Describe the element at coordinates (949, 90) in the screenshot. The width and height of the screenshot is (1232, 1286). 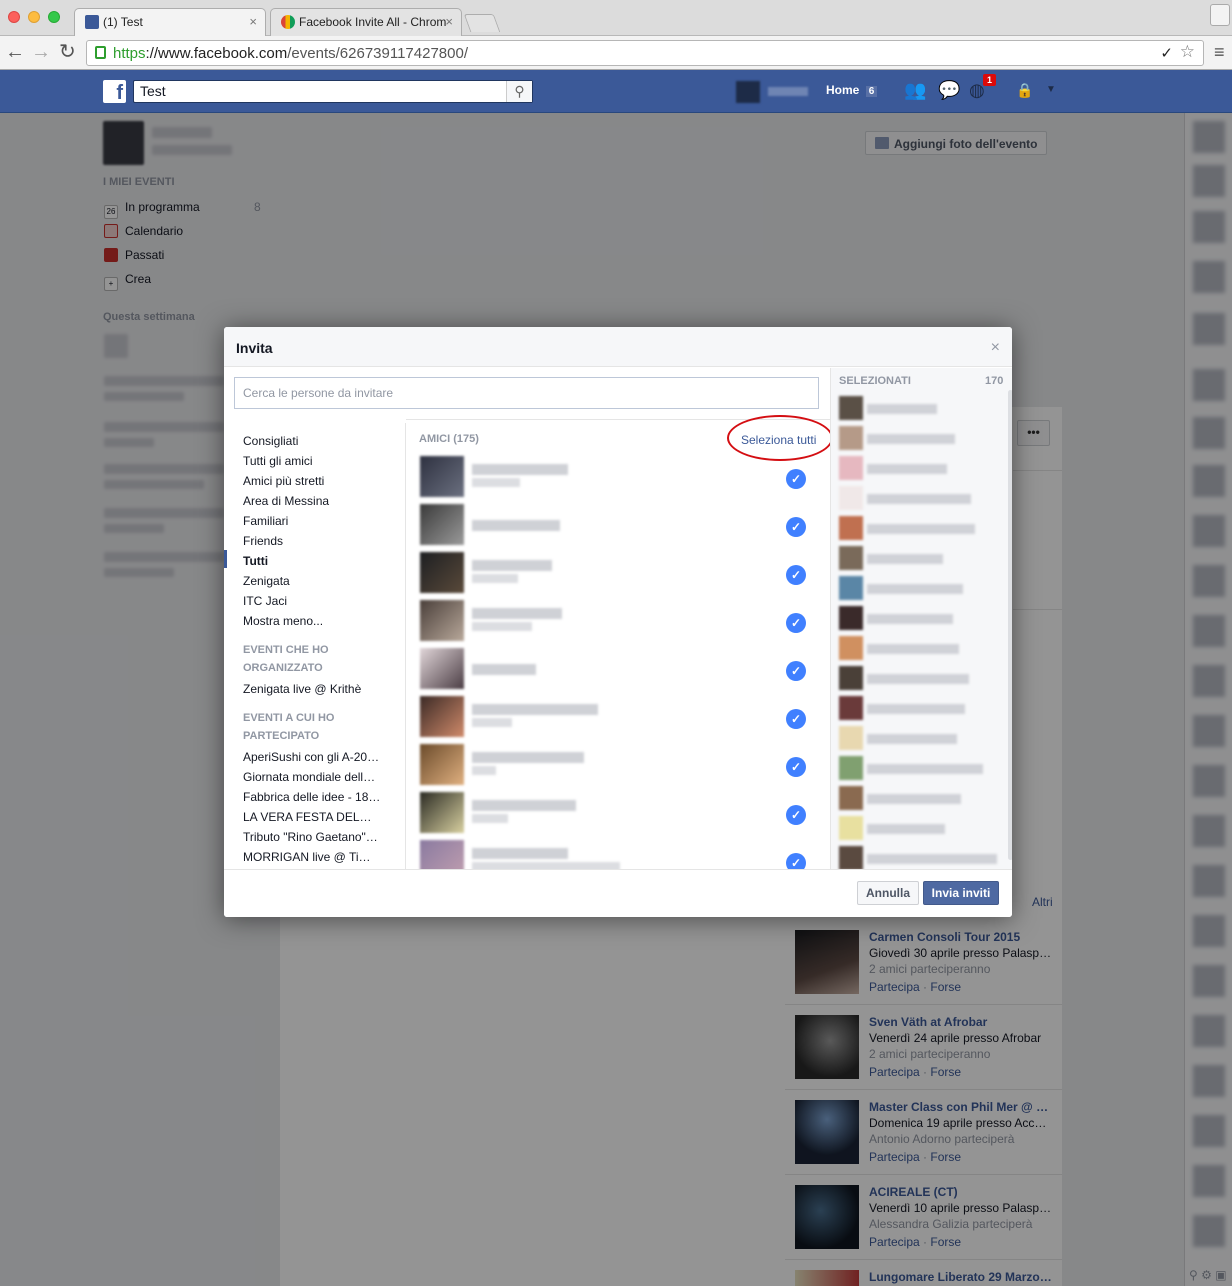
I see `messages-icon: 💬` at that location.